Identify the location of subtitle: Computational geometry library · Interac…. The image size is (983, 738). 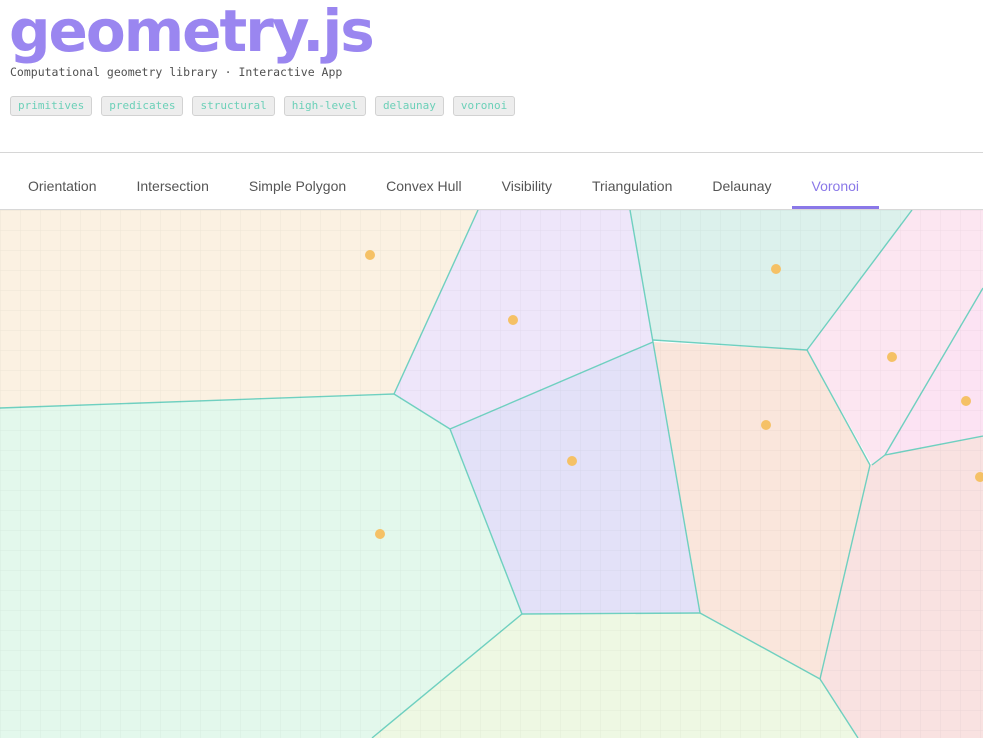
(176, 72).